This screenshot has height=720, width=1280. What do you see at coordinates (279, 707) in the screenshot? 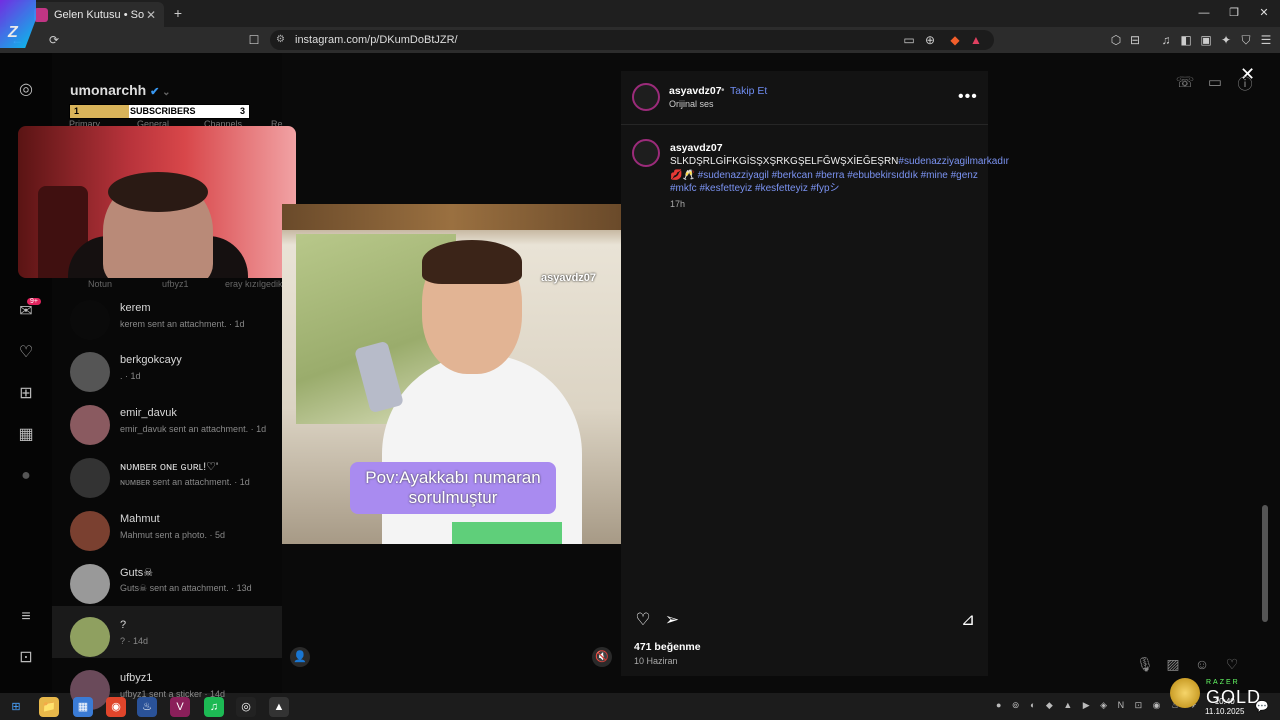
I see `taskbar-app-icon: ▲` at bounding box center [279, 707].